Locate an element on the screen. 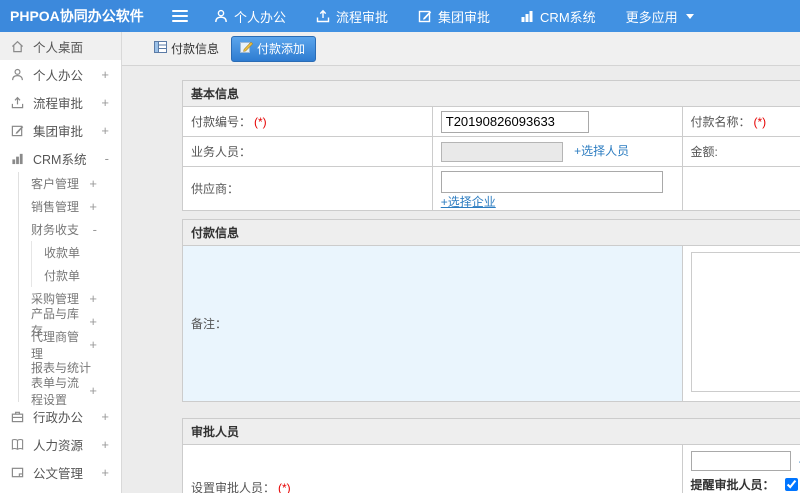 The height and width of the screenshot is (493, 800). section-title: 付款信息 is located at coordinates (491, 232).